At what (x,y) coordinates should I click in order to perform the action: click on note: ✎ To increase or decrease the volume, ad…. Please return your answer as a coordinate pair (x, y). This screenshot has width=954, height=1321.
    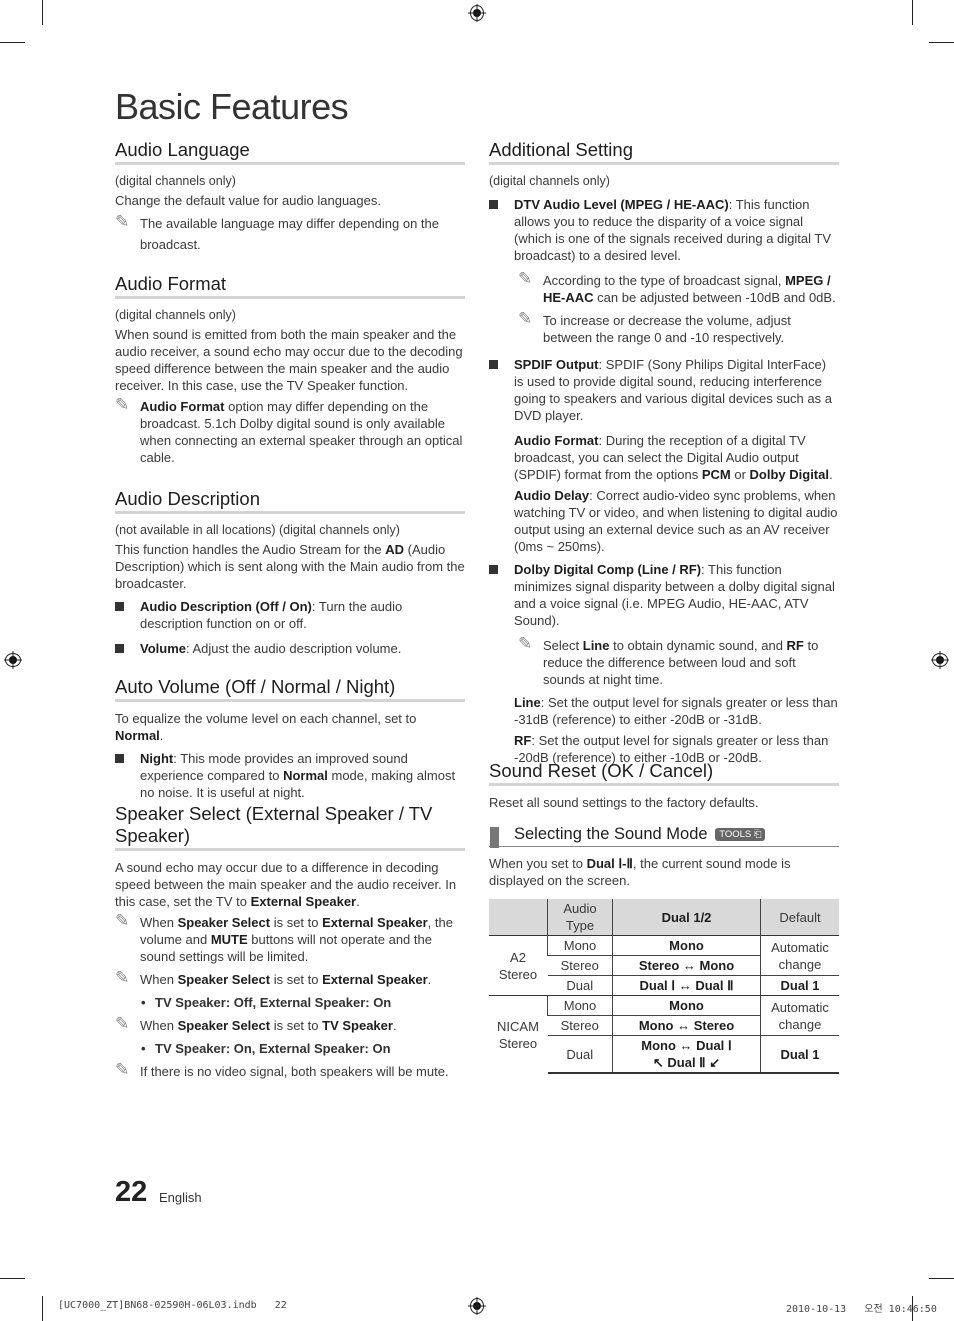
    Looking at the image, I should click on (654, 327).